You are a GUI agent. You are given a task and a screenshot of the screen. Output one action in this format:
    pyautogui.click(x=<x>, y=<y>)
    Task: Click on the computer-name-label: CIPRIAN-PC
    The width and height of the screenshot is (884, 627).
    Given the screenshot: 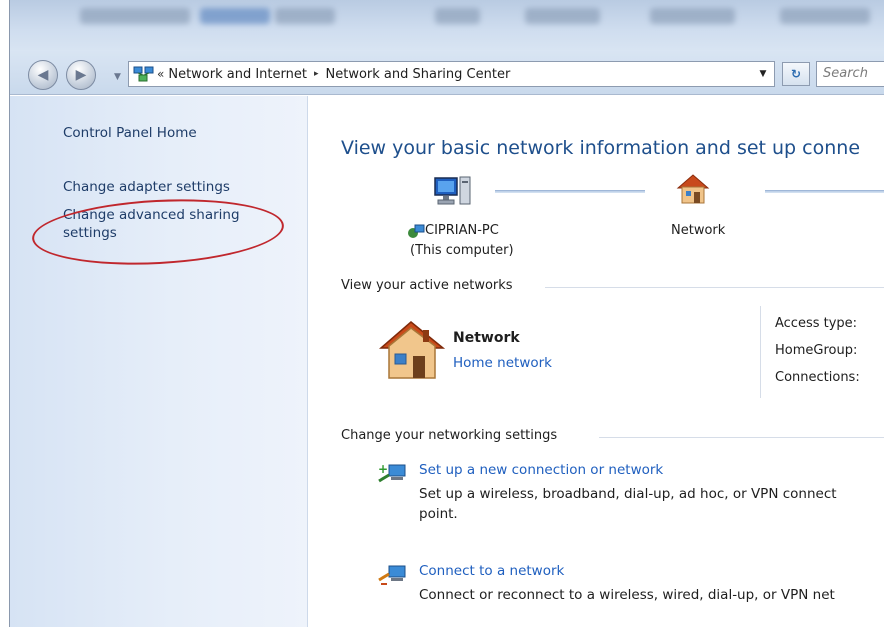 What is the action you would take?
    pyautogui.click(x=462, y=230)
    